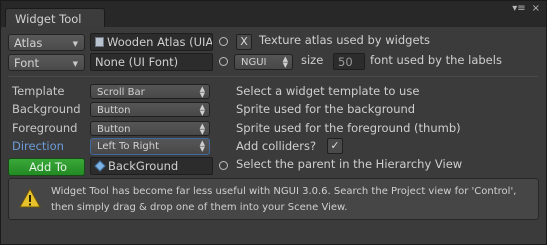 The height and width of the screenshot is (245, 547). What do you see at coordinates (30, 198) in the screenshot?
I see `warning-icon` at bounding box center [30, 198].